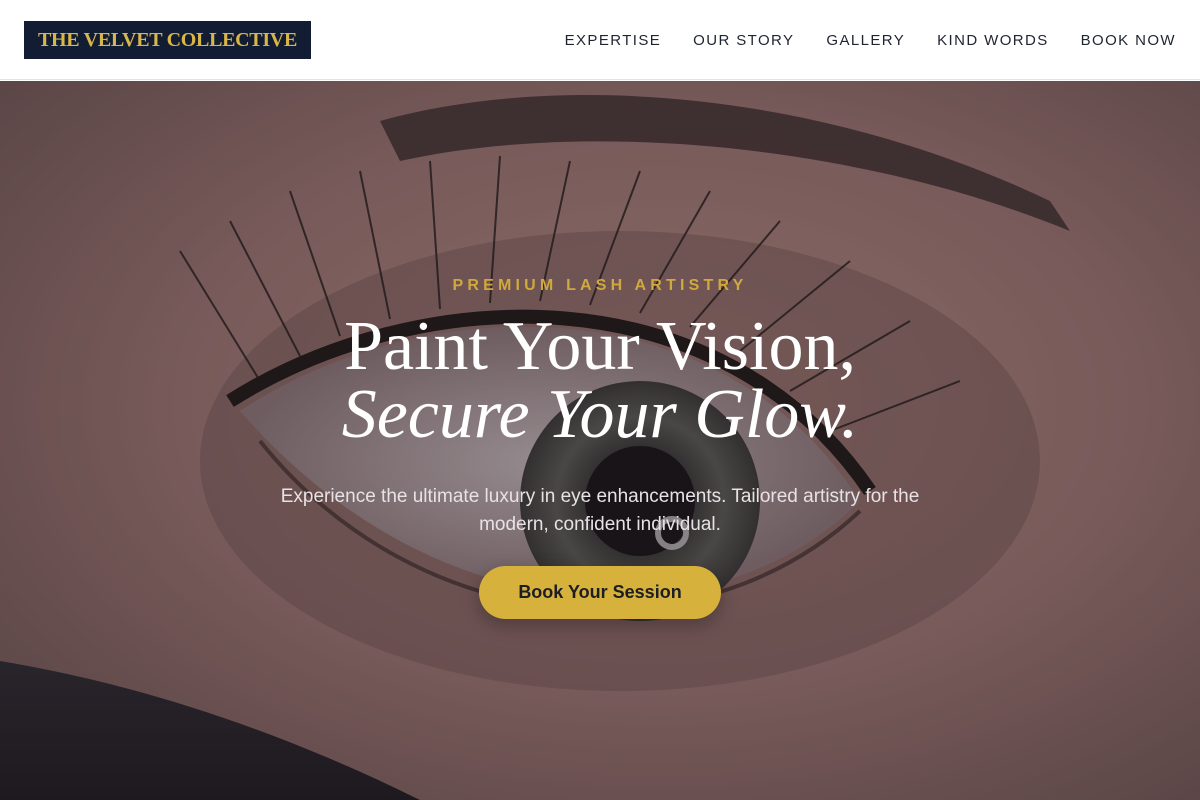 The height and width of the screenshot is (800, 1200). I want to click on hero-eyebrow: PREMIUM LASH ARTISTRY, so click(600, 285).